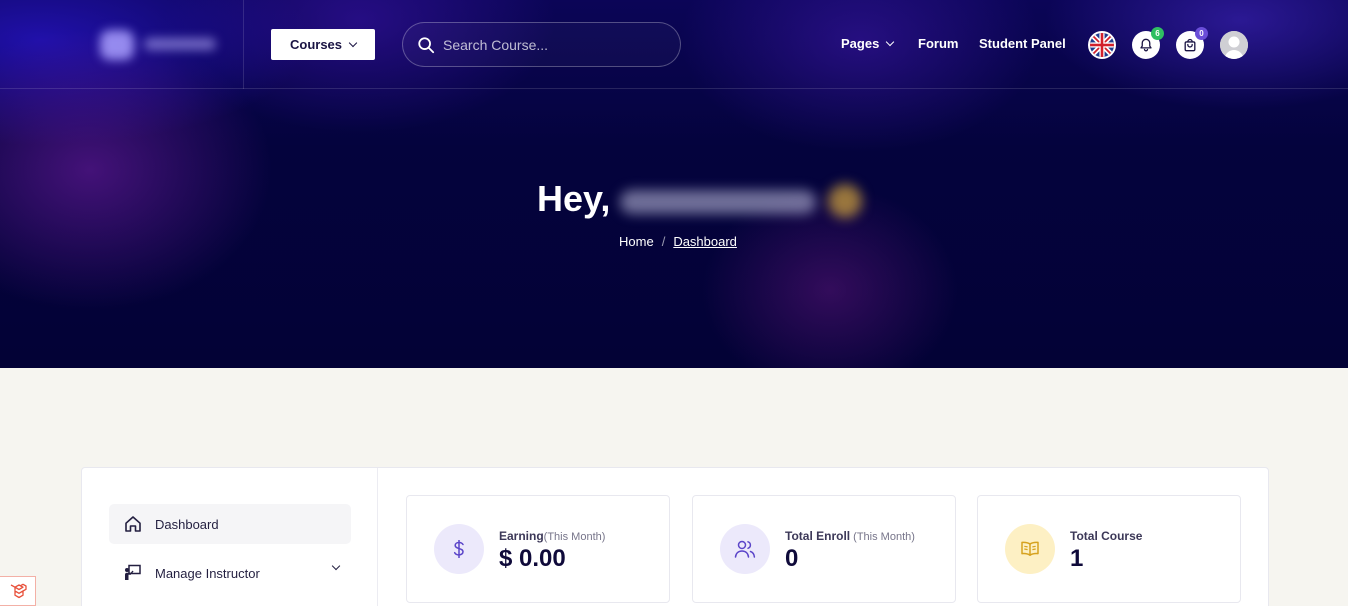 Image resolution: width=1348 pixels, height=606 pixels. I want to click on sidebar-item-manage-instructor: Manage Instructor, so click(230, 573).